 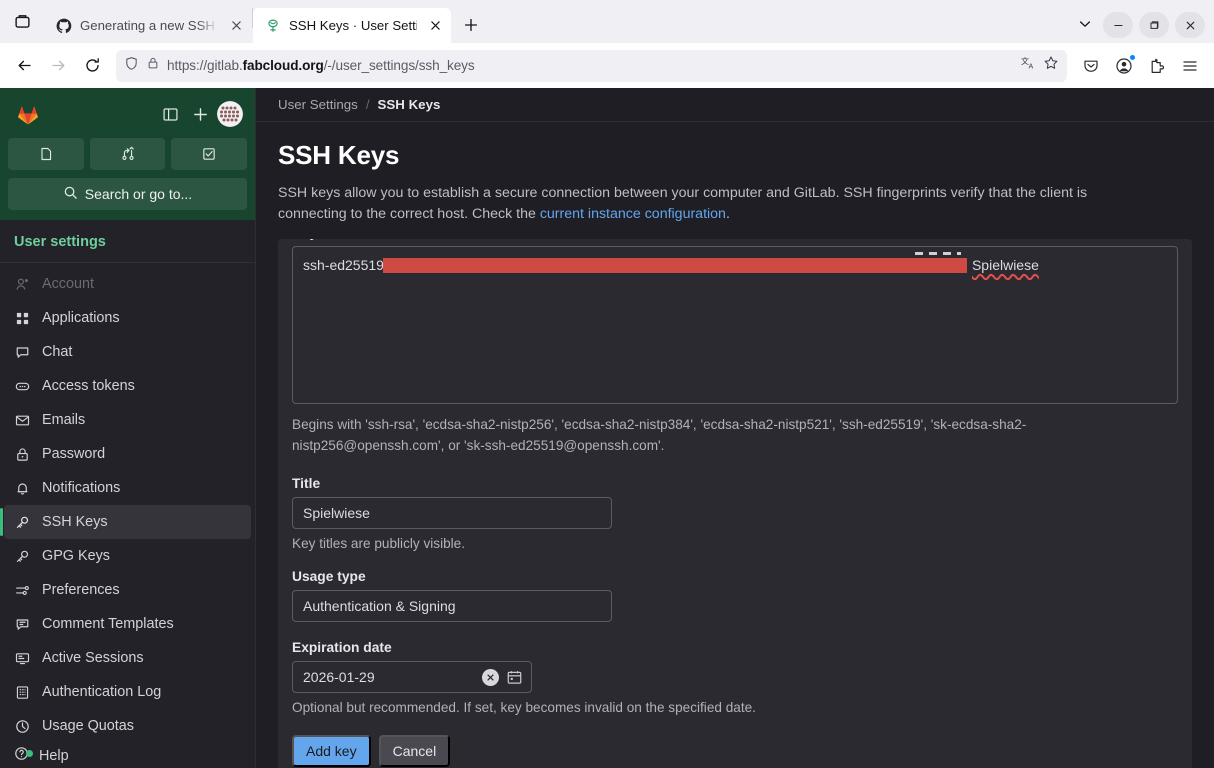 I want to click on comment-icon, so click(x=22, y=624).